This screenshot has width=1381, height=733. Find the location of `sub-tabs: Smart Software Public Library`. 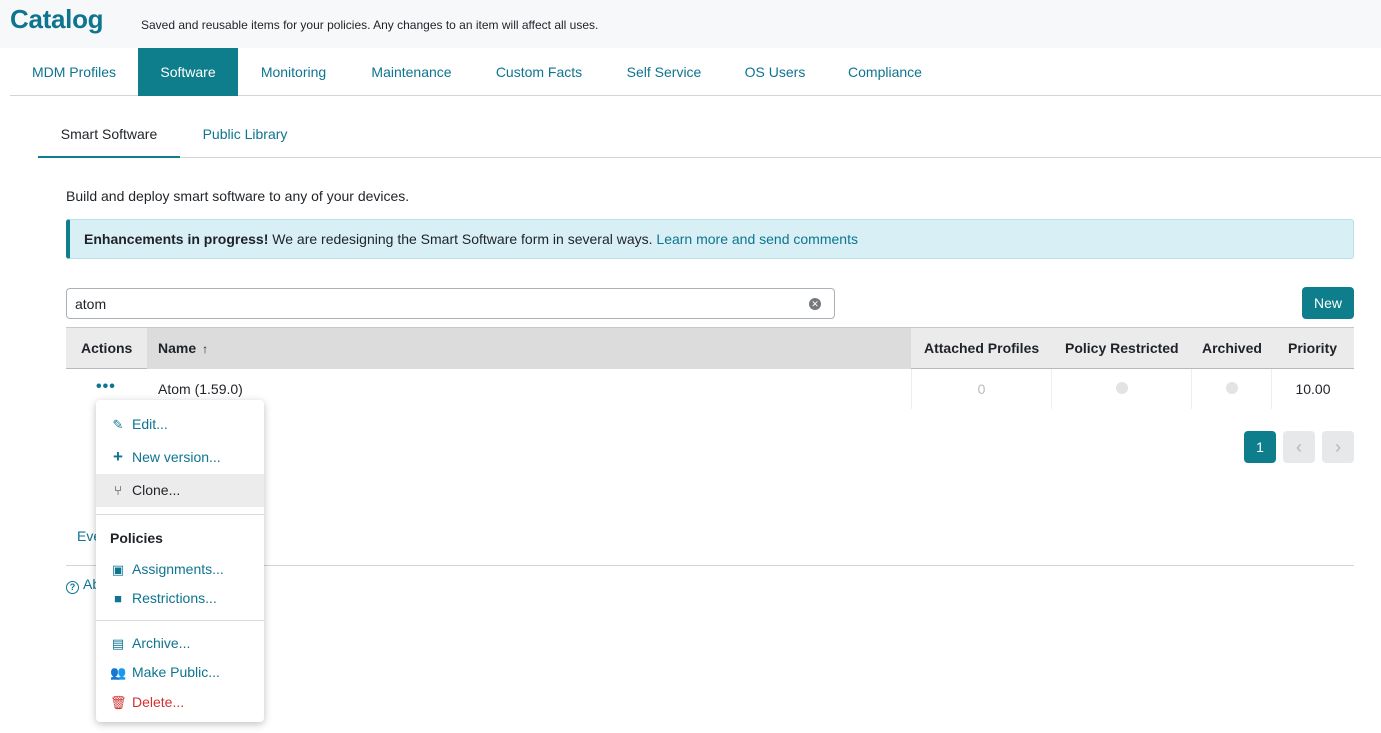

sub-tabs: Smart Software Public Library is located at coordinates (709, 134).